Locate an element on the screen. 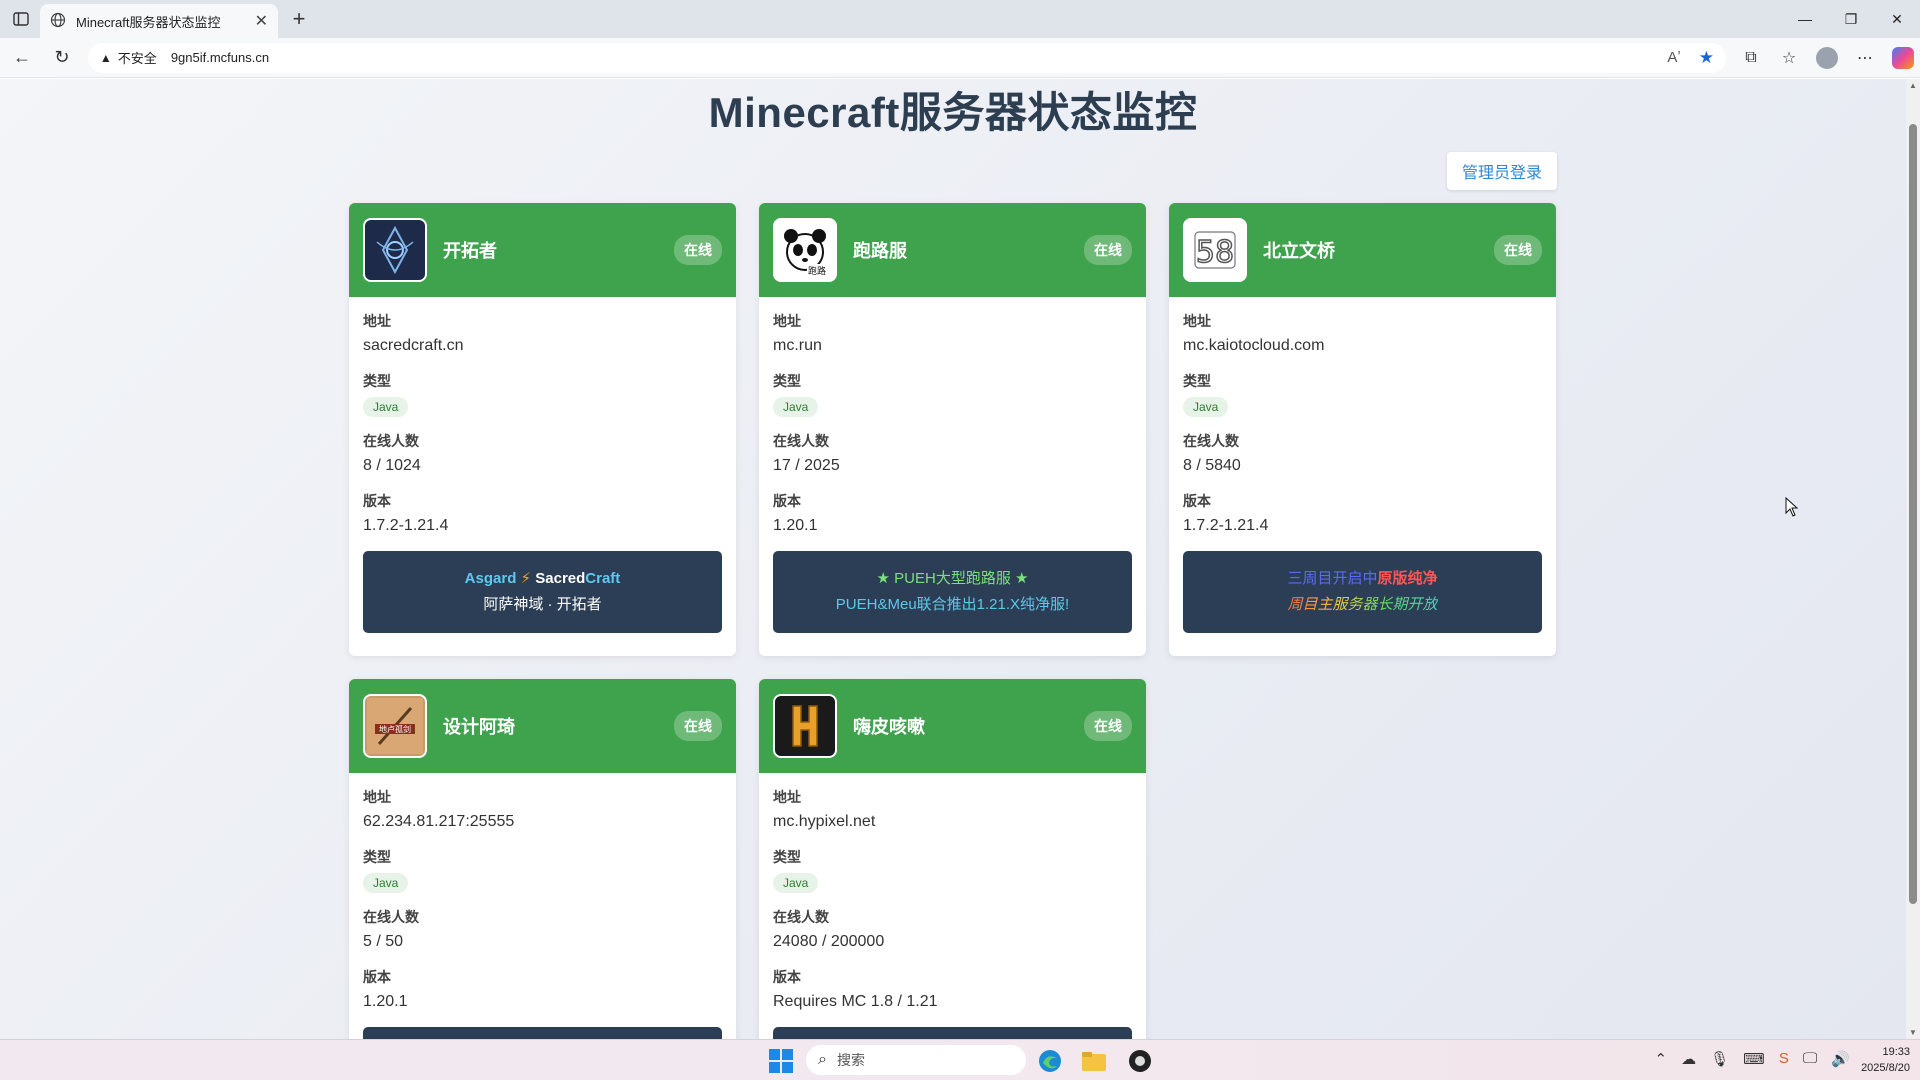 The width and height of the screenshot is (1920, 1080). server-name: 嗨皮咳嗽 is located at coordinates (889, 727).